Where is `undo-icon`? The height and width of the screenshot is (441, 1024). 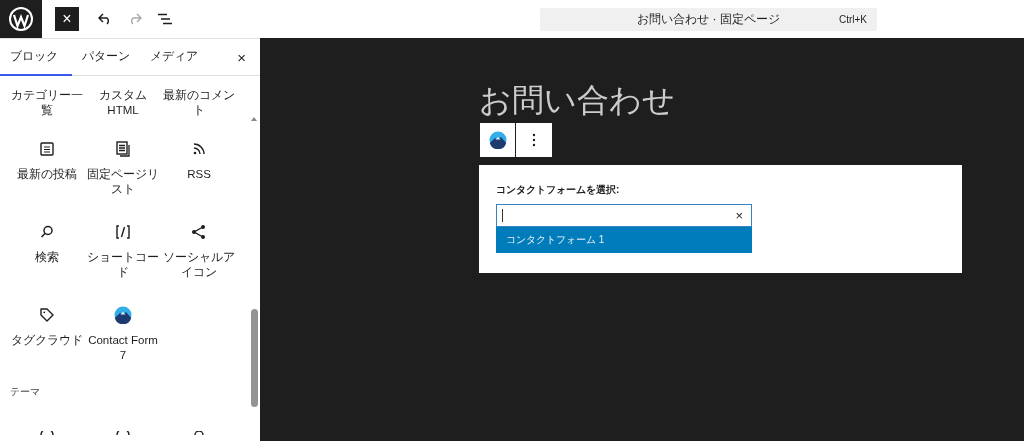 undo-icon is located at coordinates (105, 19).